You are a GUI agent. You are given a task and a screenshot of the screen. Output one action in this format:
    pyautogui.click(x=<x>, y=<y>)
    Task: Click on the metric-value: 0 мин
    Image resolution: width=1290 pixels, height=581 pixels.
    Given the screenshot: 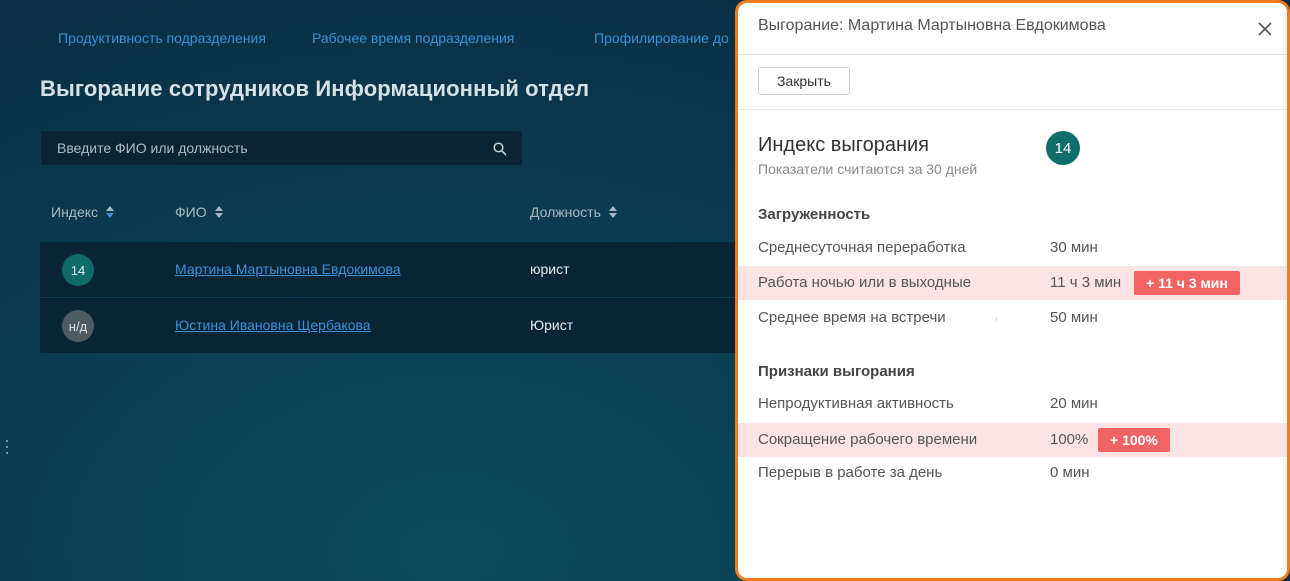 What is the action you would take?
    pyautogui.click(x=1070, y=472)
    